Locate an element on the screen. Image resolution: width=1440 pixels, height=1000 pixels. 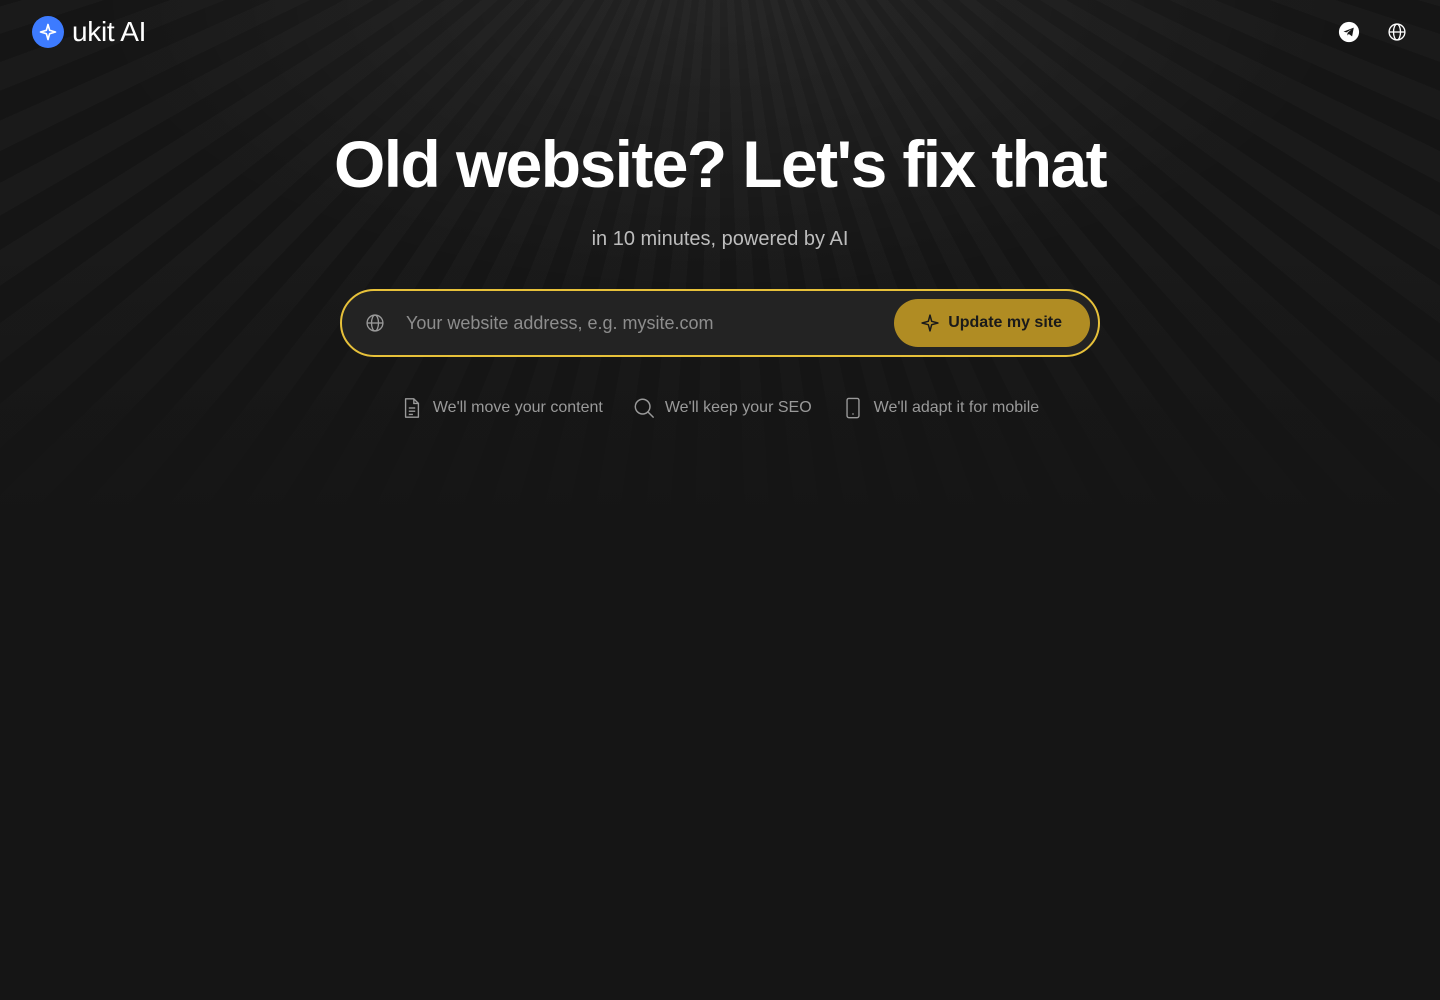
feature-item-mobile: We'll adapt it for mobile is located at coordinates (941, 408).